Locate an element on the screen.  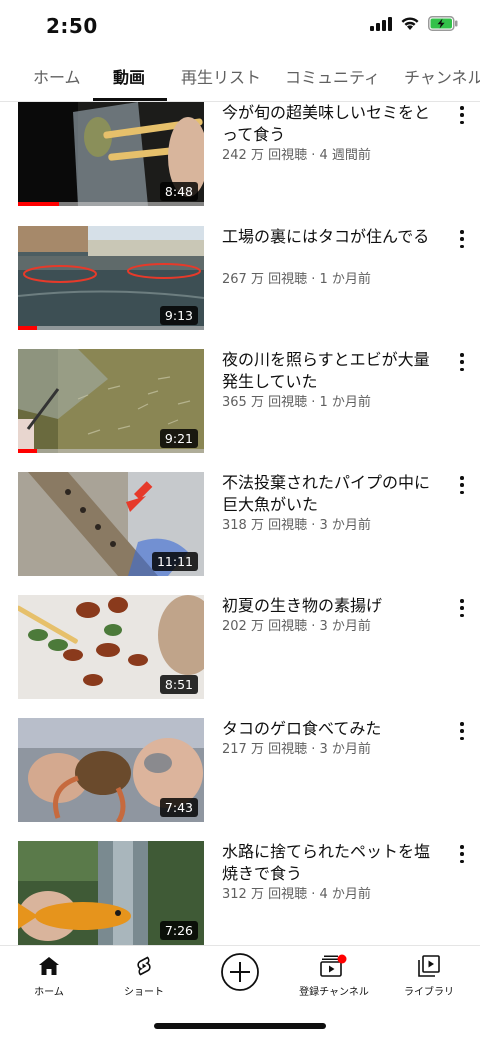
active-tab-indicator is located at coordinates (130, 99).